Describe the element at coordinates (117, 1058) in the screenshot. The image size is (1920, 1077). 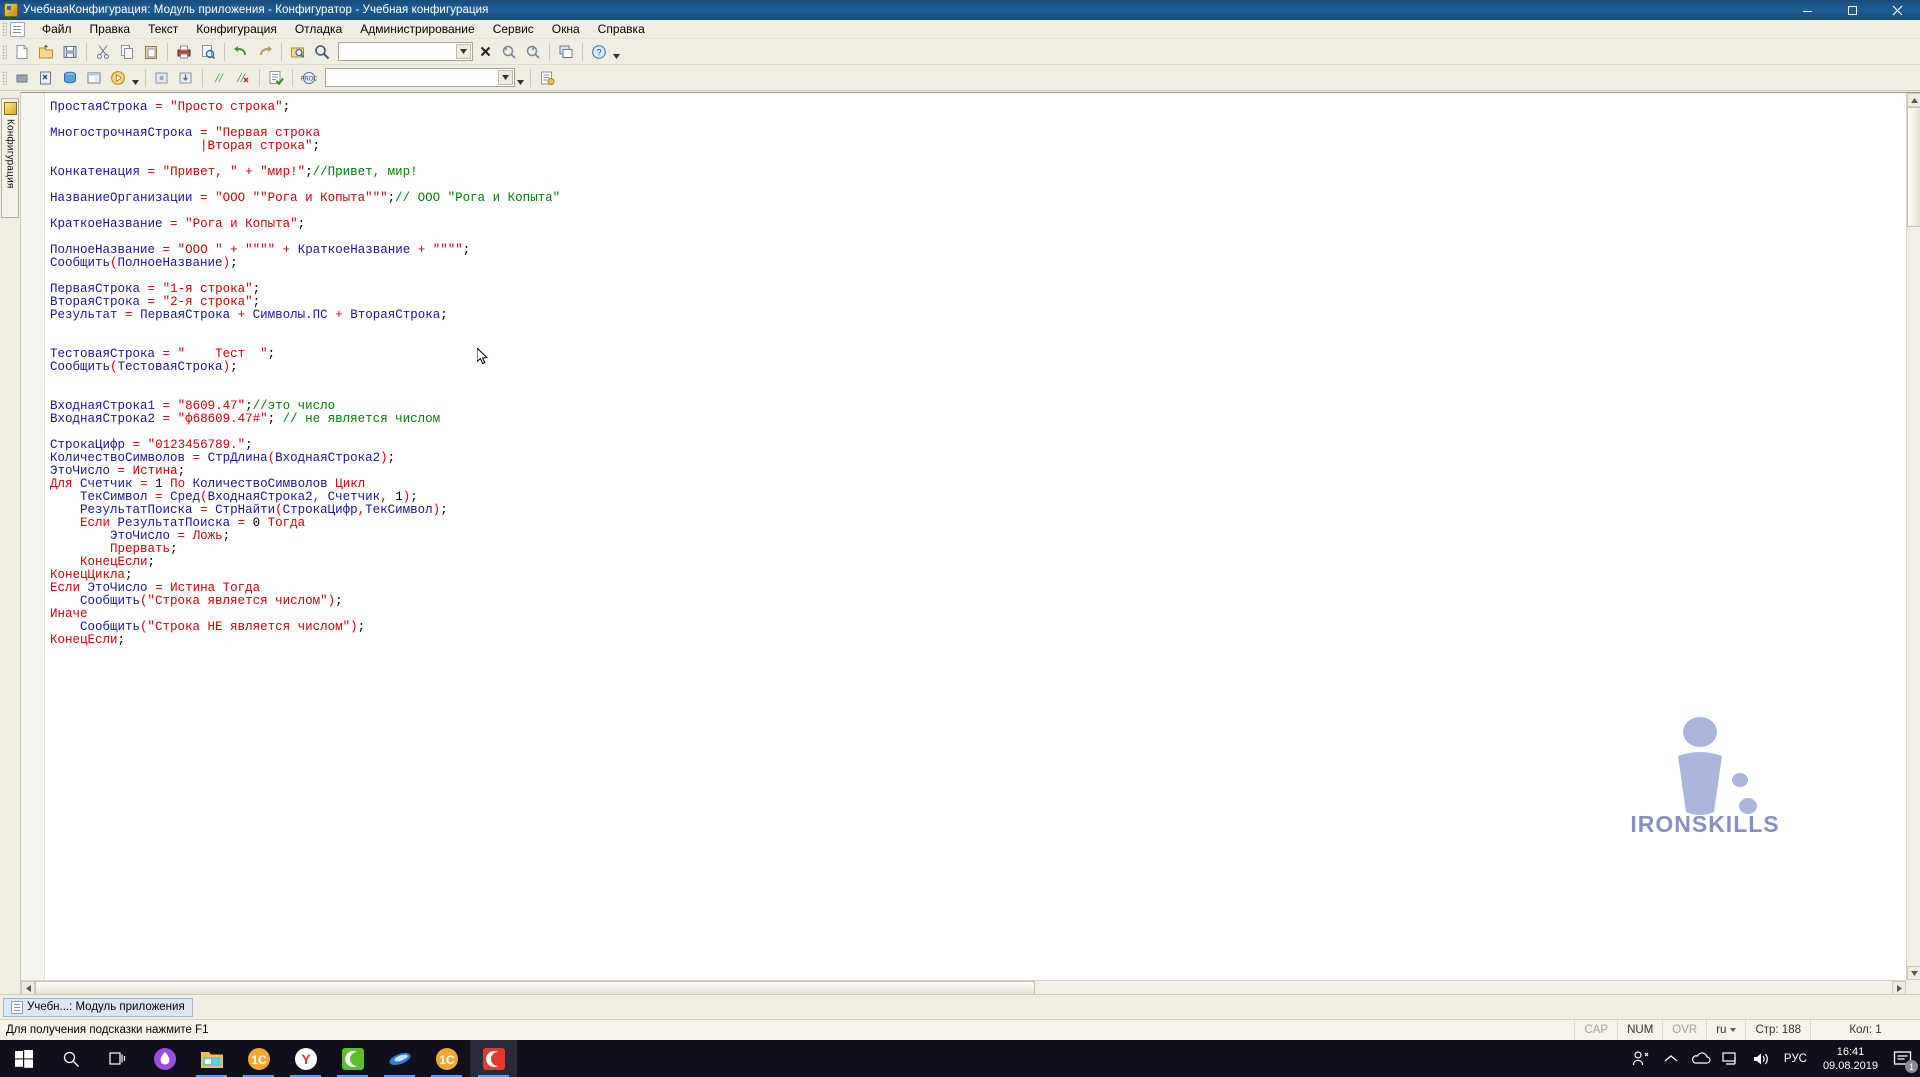
I see `task-view-button` at that location.